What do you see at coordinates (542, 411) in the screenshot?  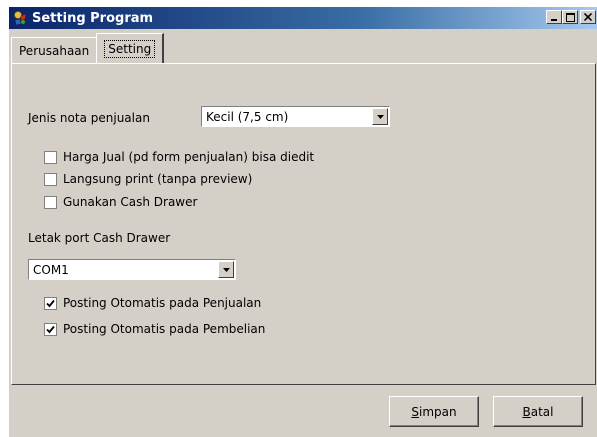 I see `cancel-button-label: atal` at bounding box center [542, 411].